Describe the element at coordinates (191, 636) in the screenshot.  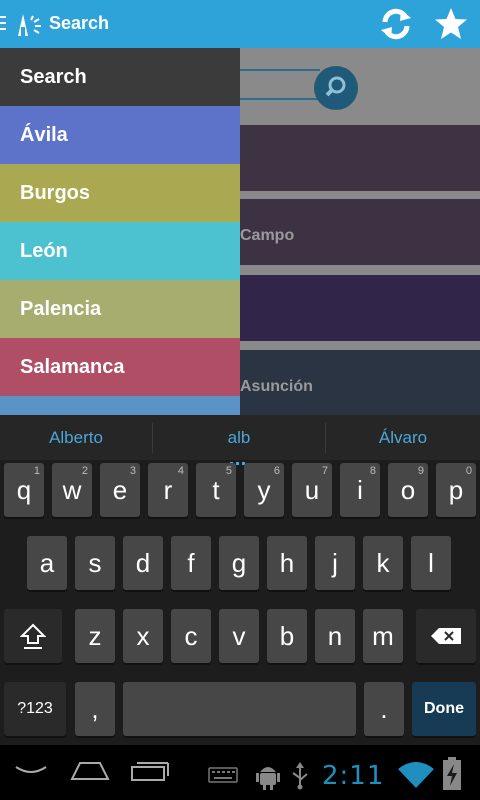
I see `key-c: c` at that location.